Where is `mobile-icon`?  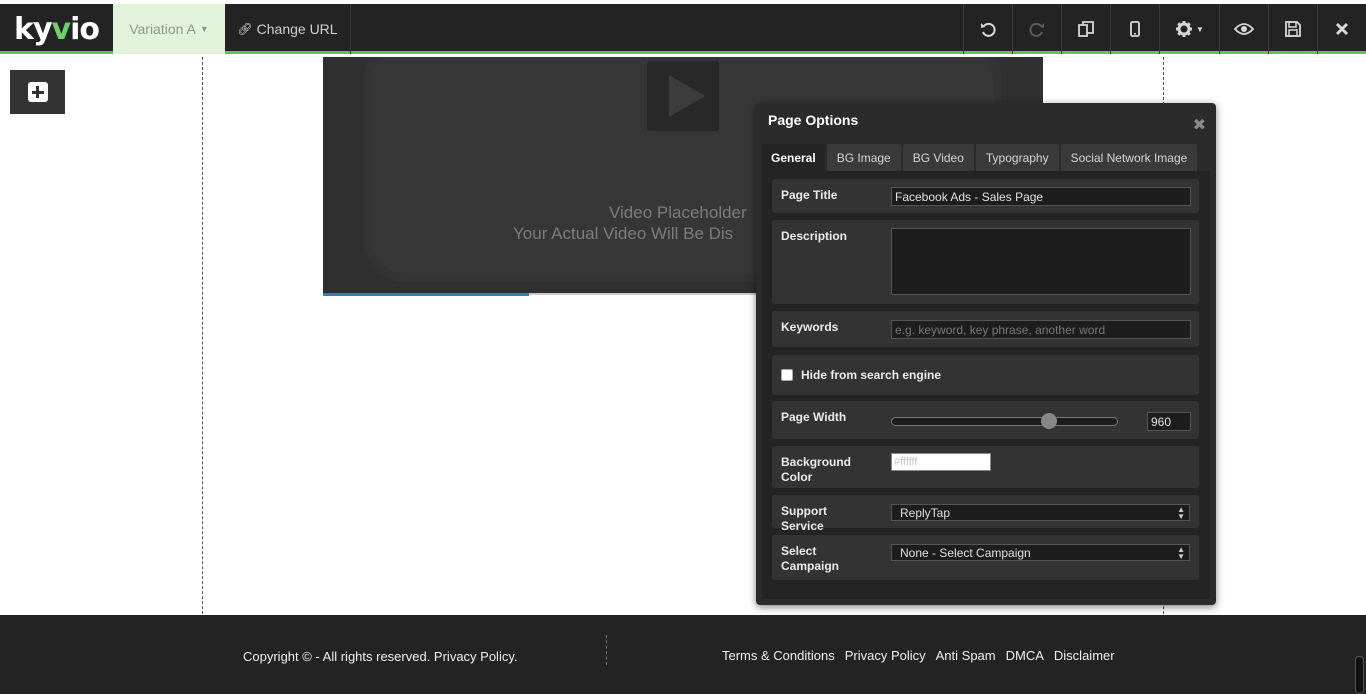 mobile-icon is located at coordinates (1135, 29).